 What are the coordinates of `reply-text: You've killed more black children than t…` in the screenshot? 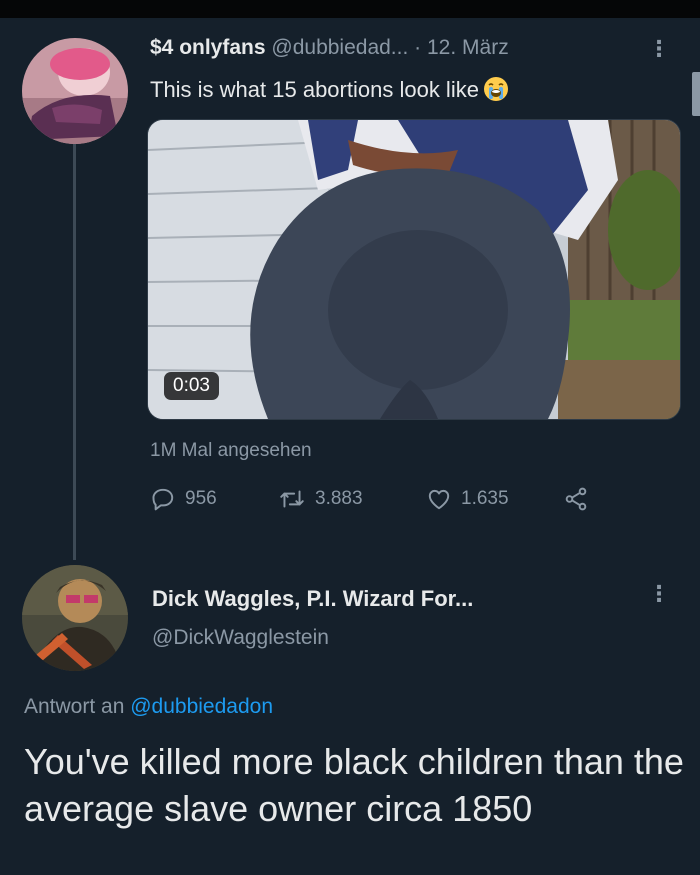 It's located at (354, 785).